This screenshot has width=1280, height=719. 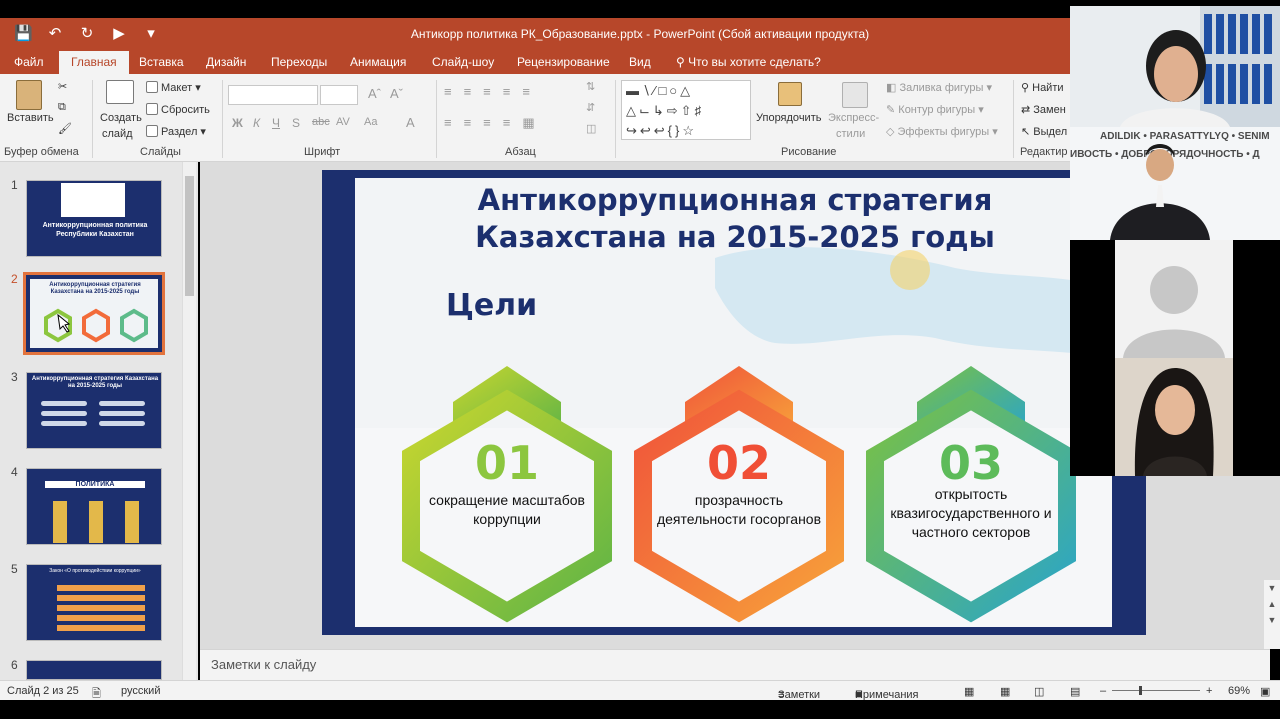 I want to click on tab-insert: Вставка, so click(x=161, y=62).